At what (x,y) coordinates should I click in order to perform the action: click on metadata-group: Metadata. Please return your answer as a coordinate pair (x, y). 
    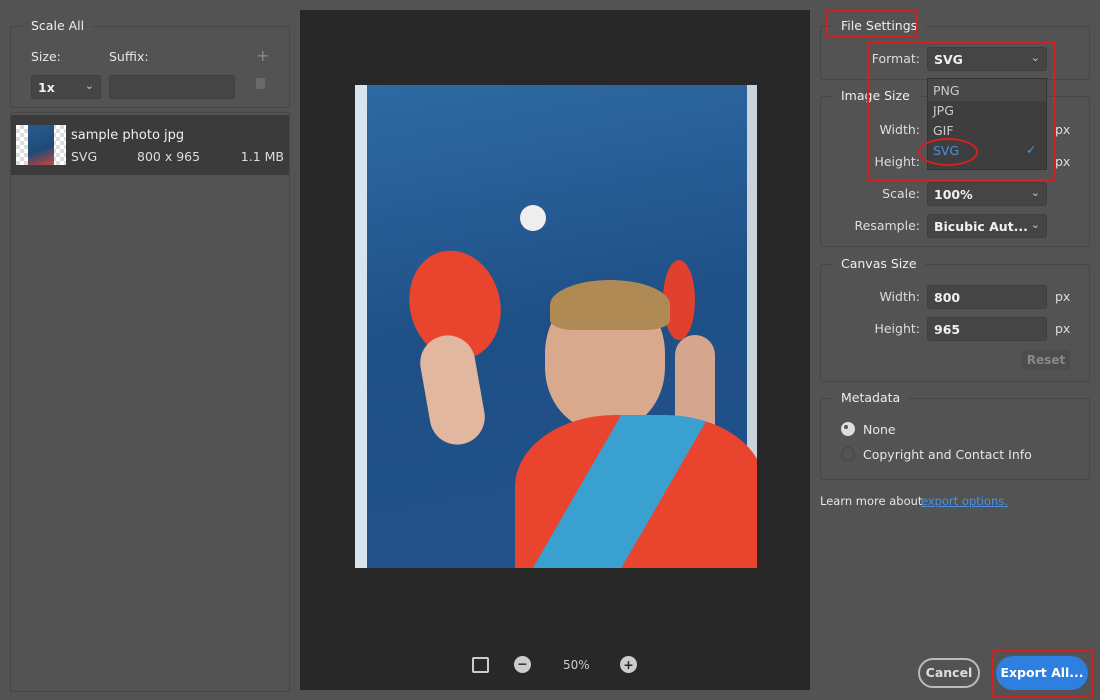
    Looking at the image, I should click on (955, 435).